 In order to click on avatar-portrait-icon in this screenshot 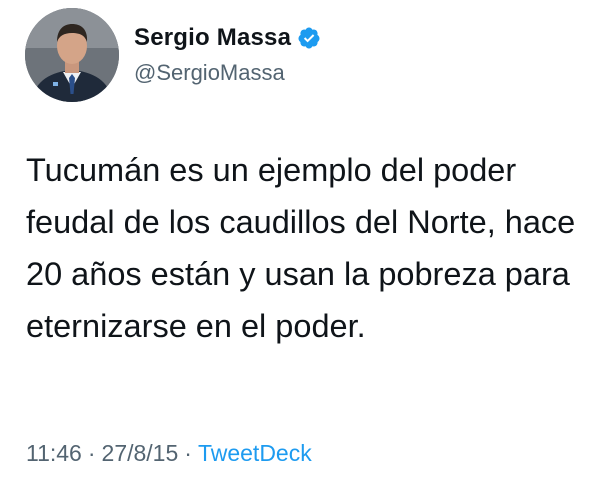, I will do `click(72, 55)`.